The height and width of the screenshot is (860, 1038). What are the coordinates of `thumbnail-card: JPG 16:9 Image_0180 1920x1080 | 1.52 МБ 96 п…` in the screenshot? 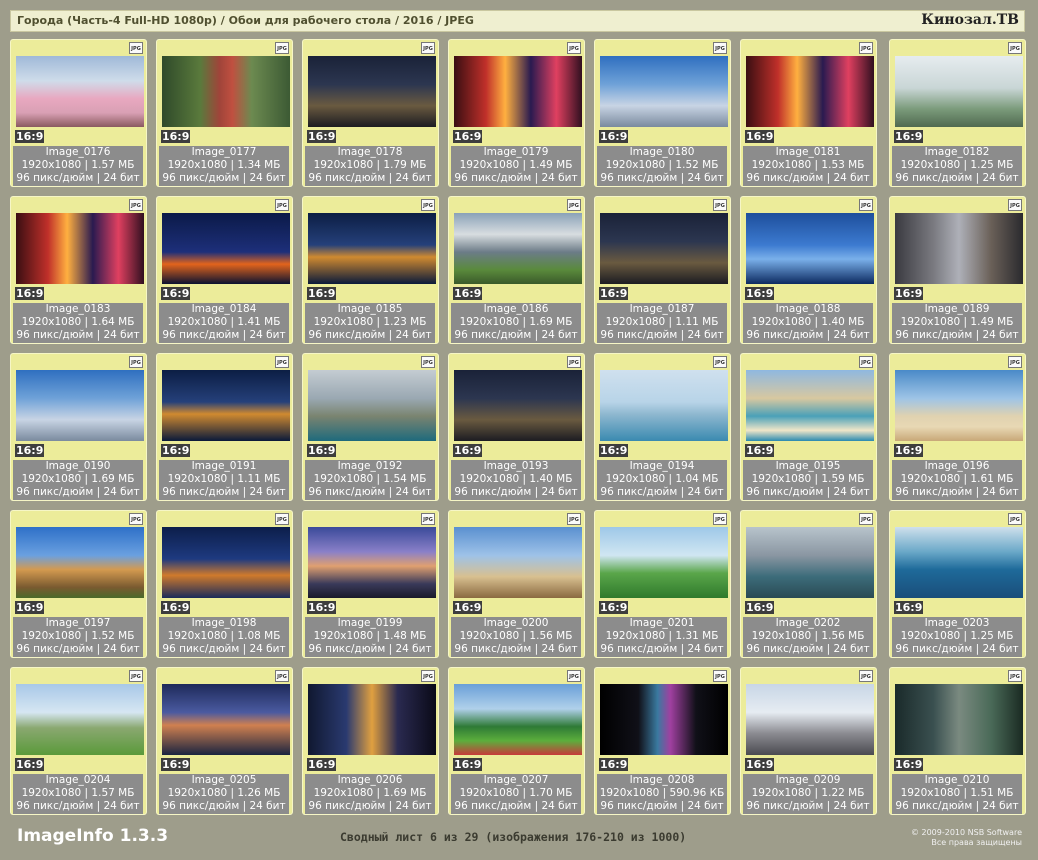 It's located at (662, 113).